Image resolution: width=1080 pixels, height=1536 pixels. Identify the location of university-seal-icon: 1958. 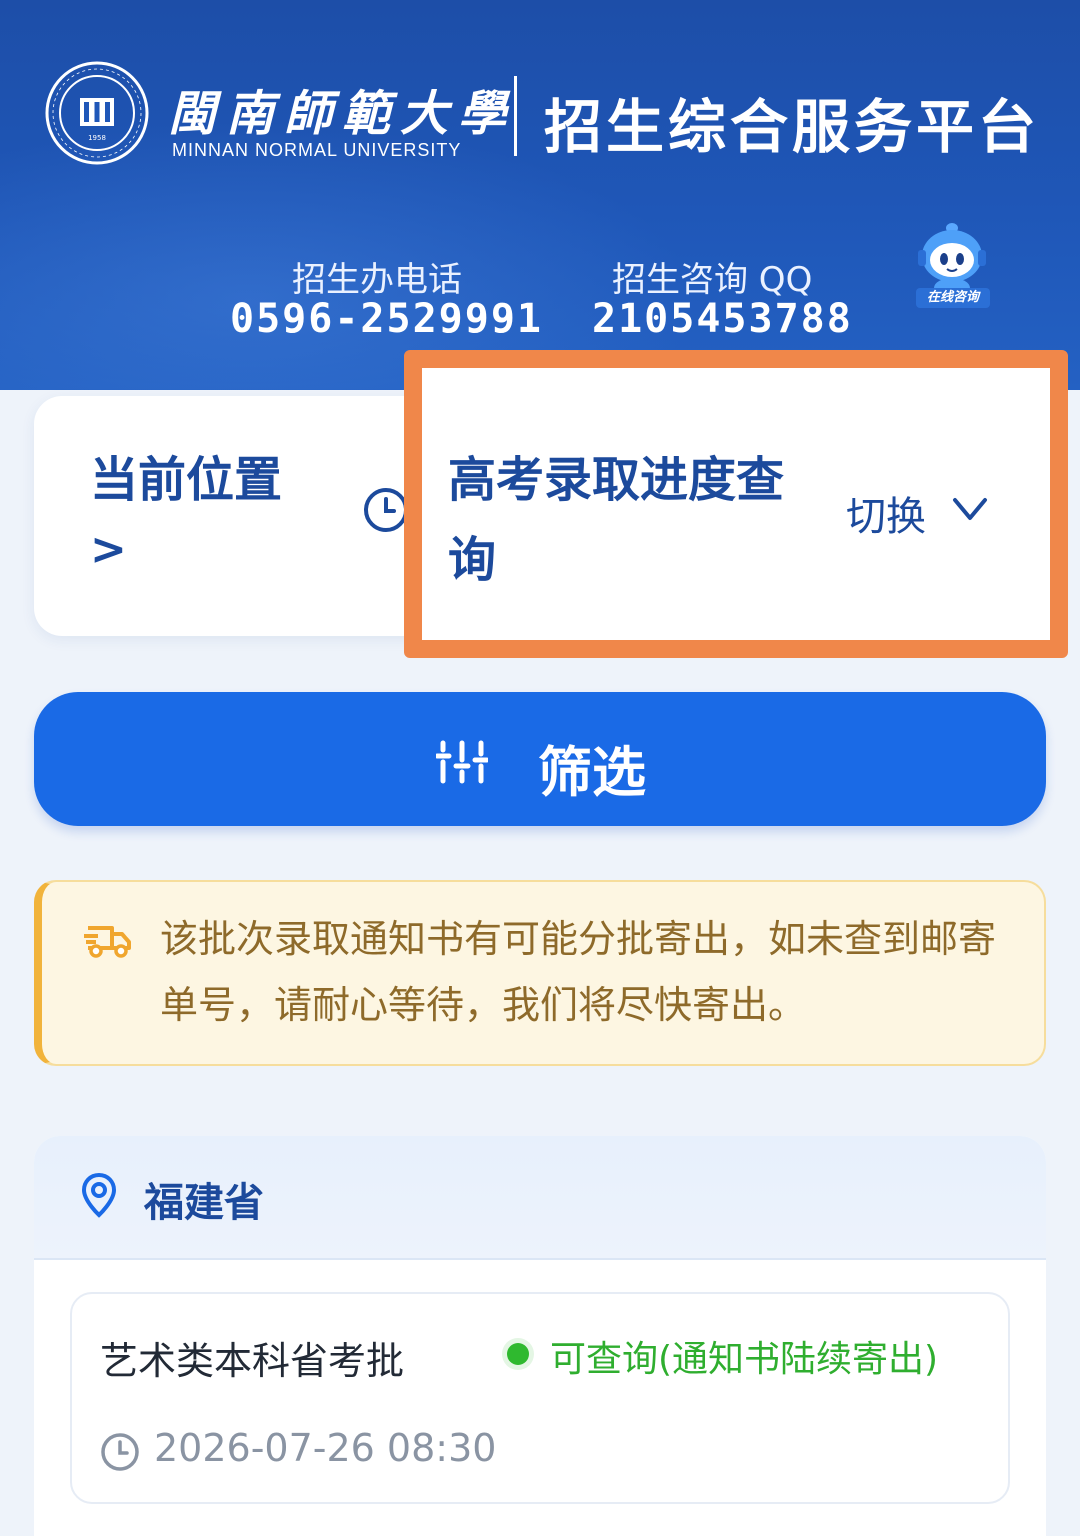
(97, 113).